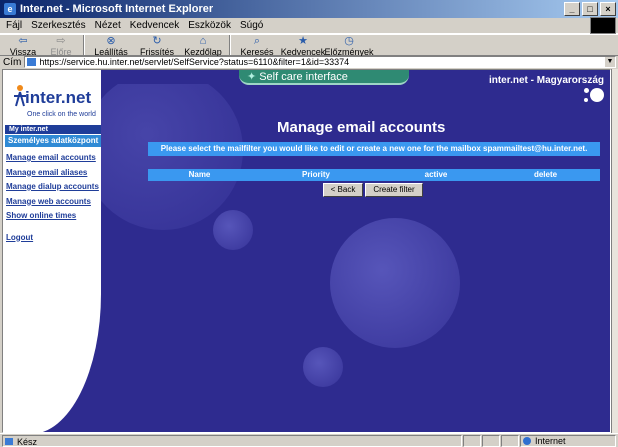 This screenshot has height=447, width=618. I want to click on menu-file: Fájl, so click(14, 25).